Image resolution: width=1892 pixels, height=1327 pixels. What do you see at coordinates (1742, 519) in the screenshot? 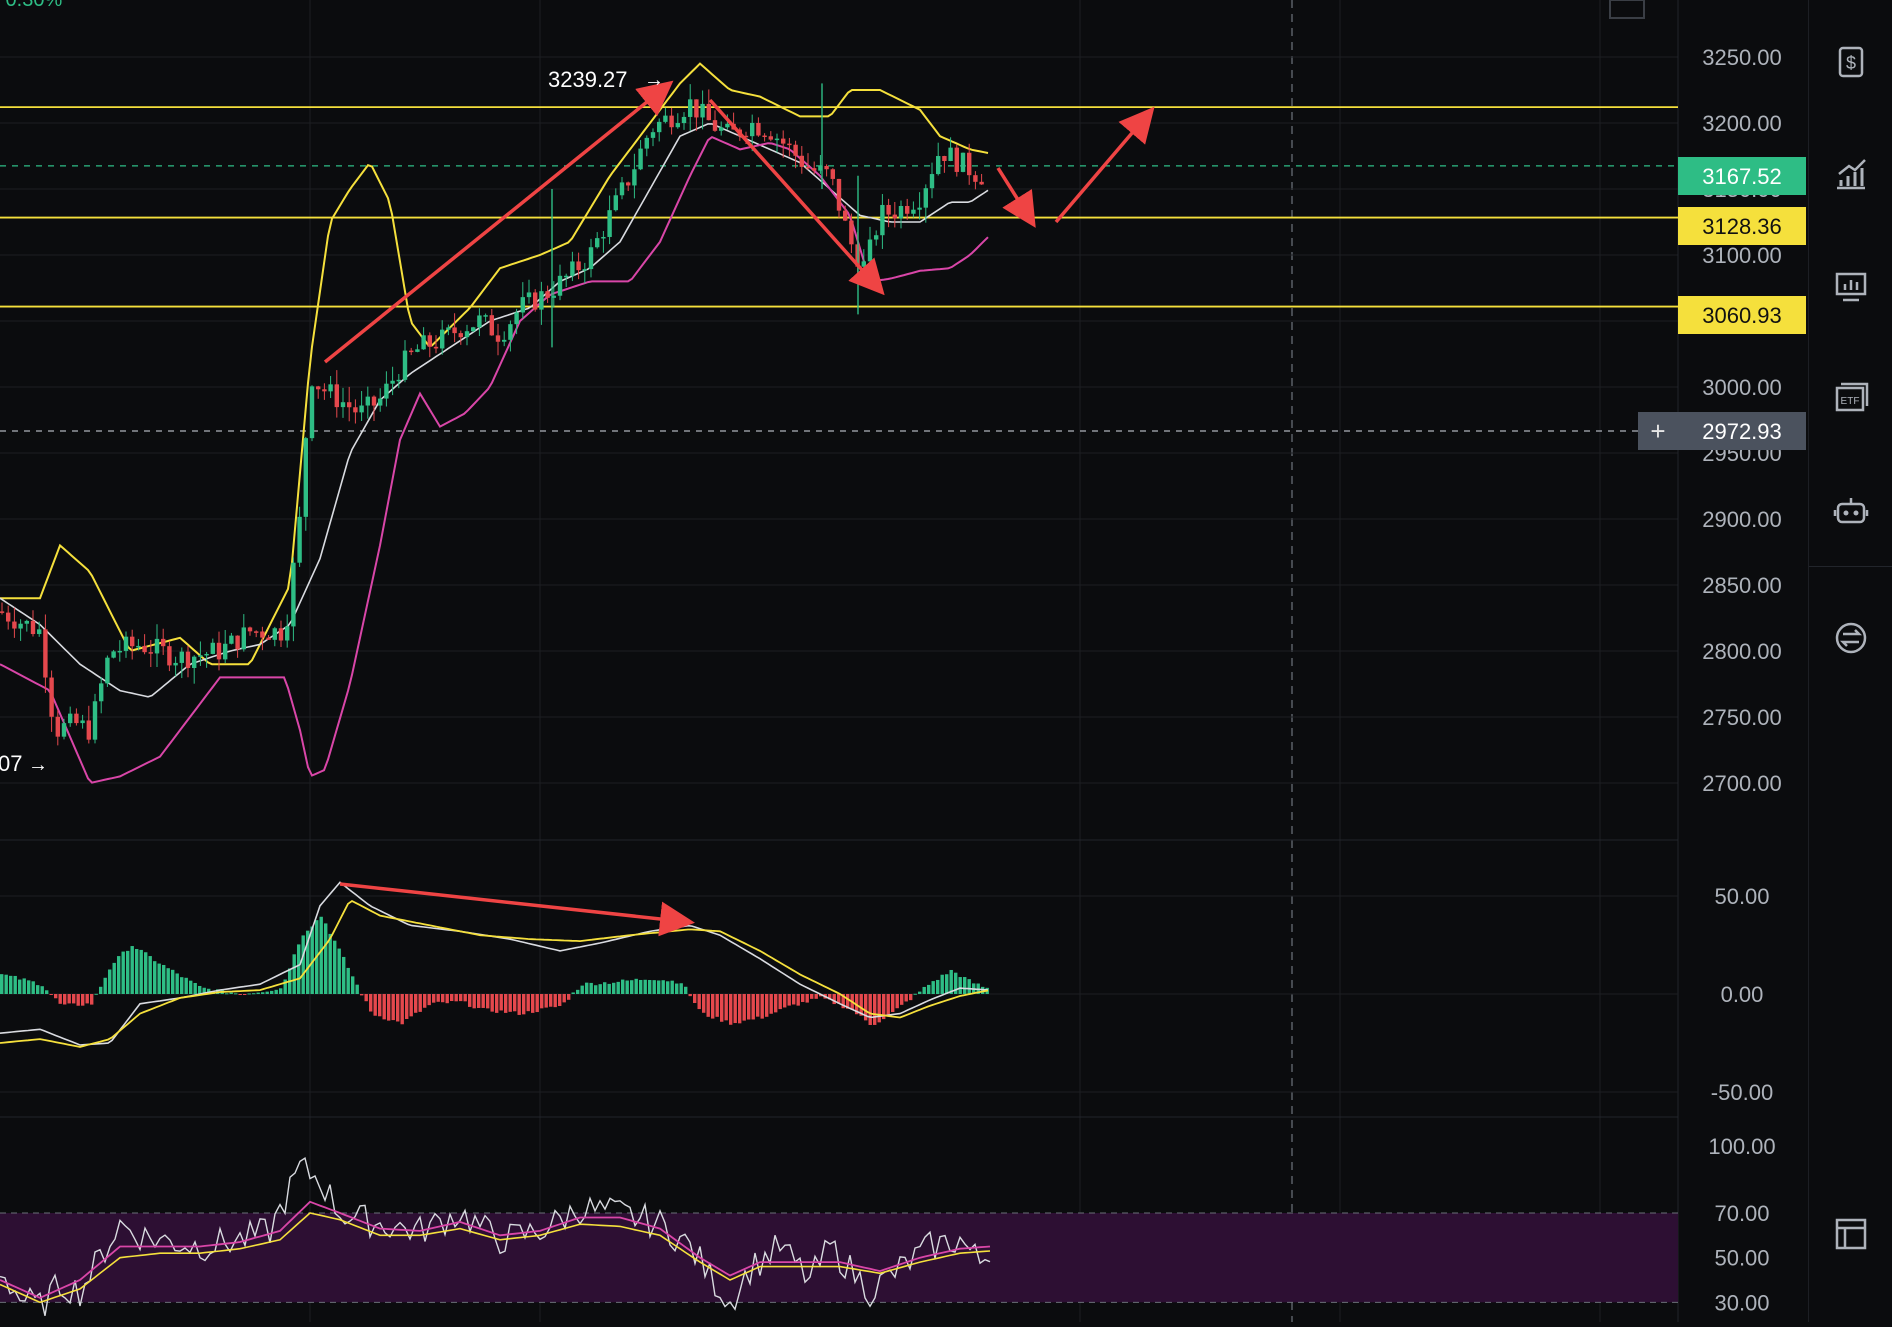
I see `price-tick-label: 2900.00` at bounding box center [1742, 519].